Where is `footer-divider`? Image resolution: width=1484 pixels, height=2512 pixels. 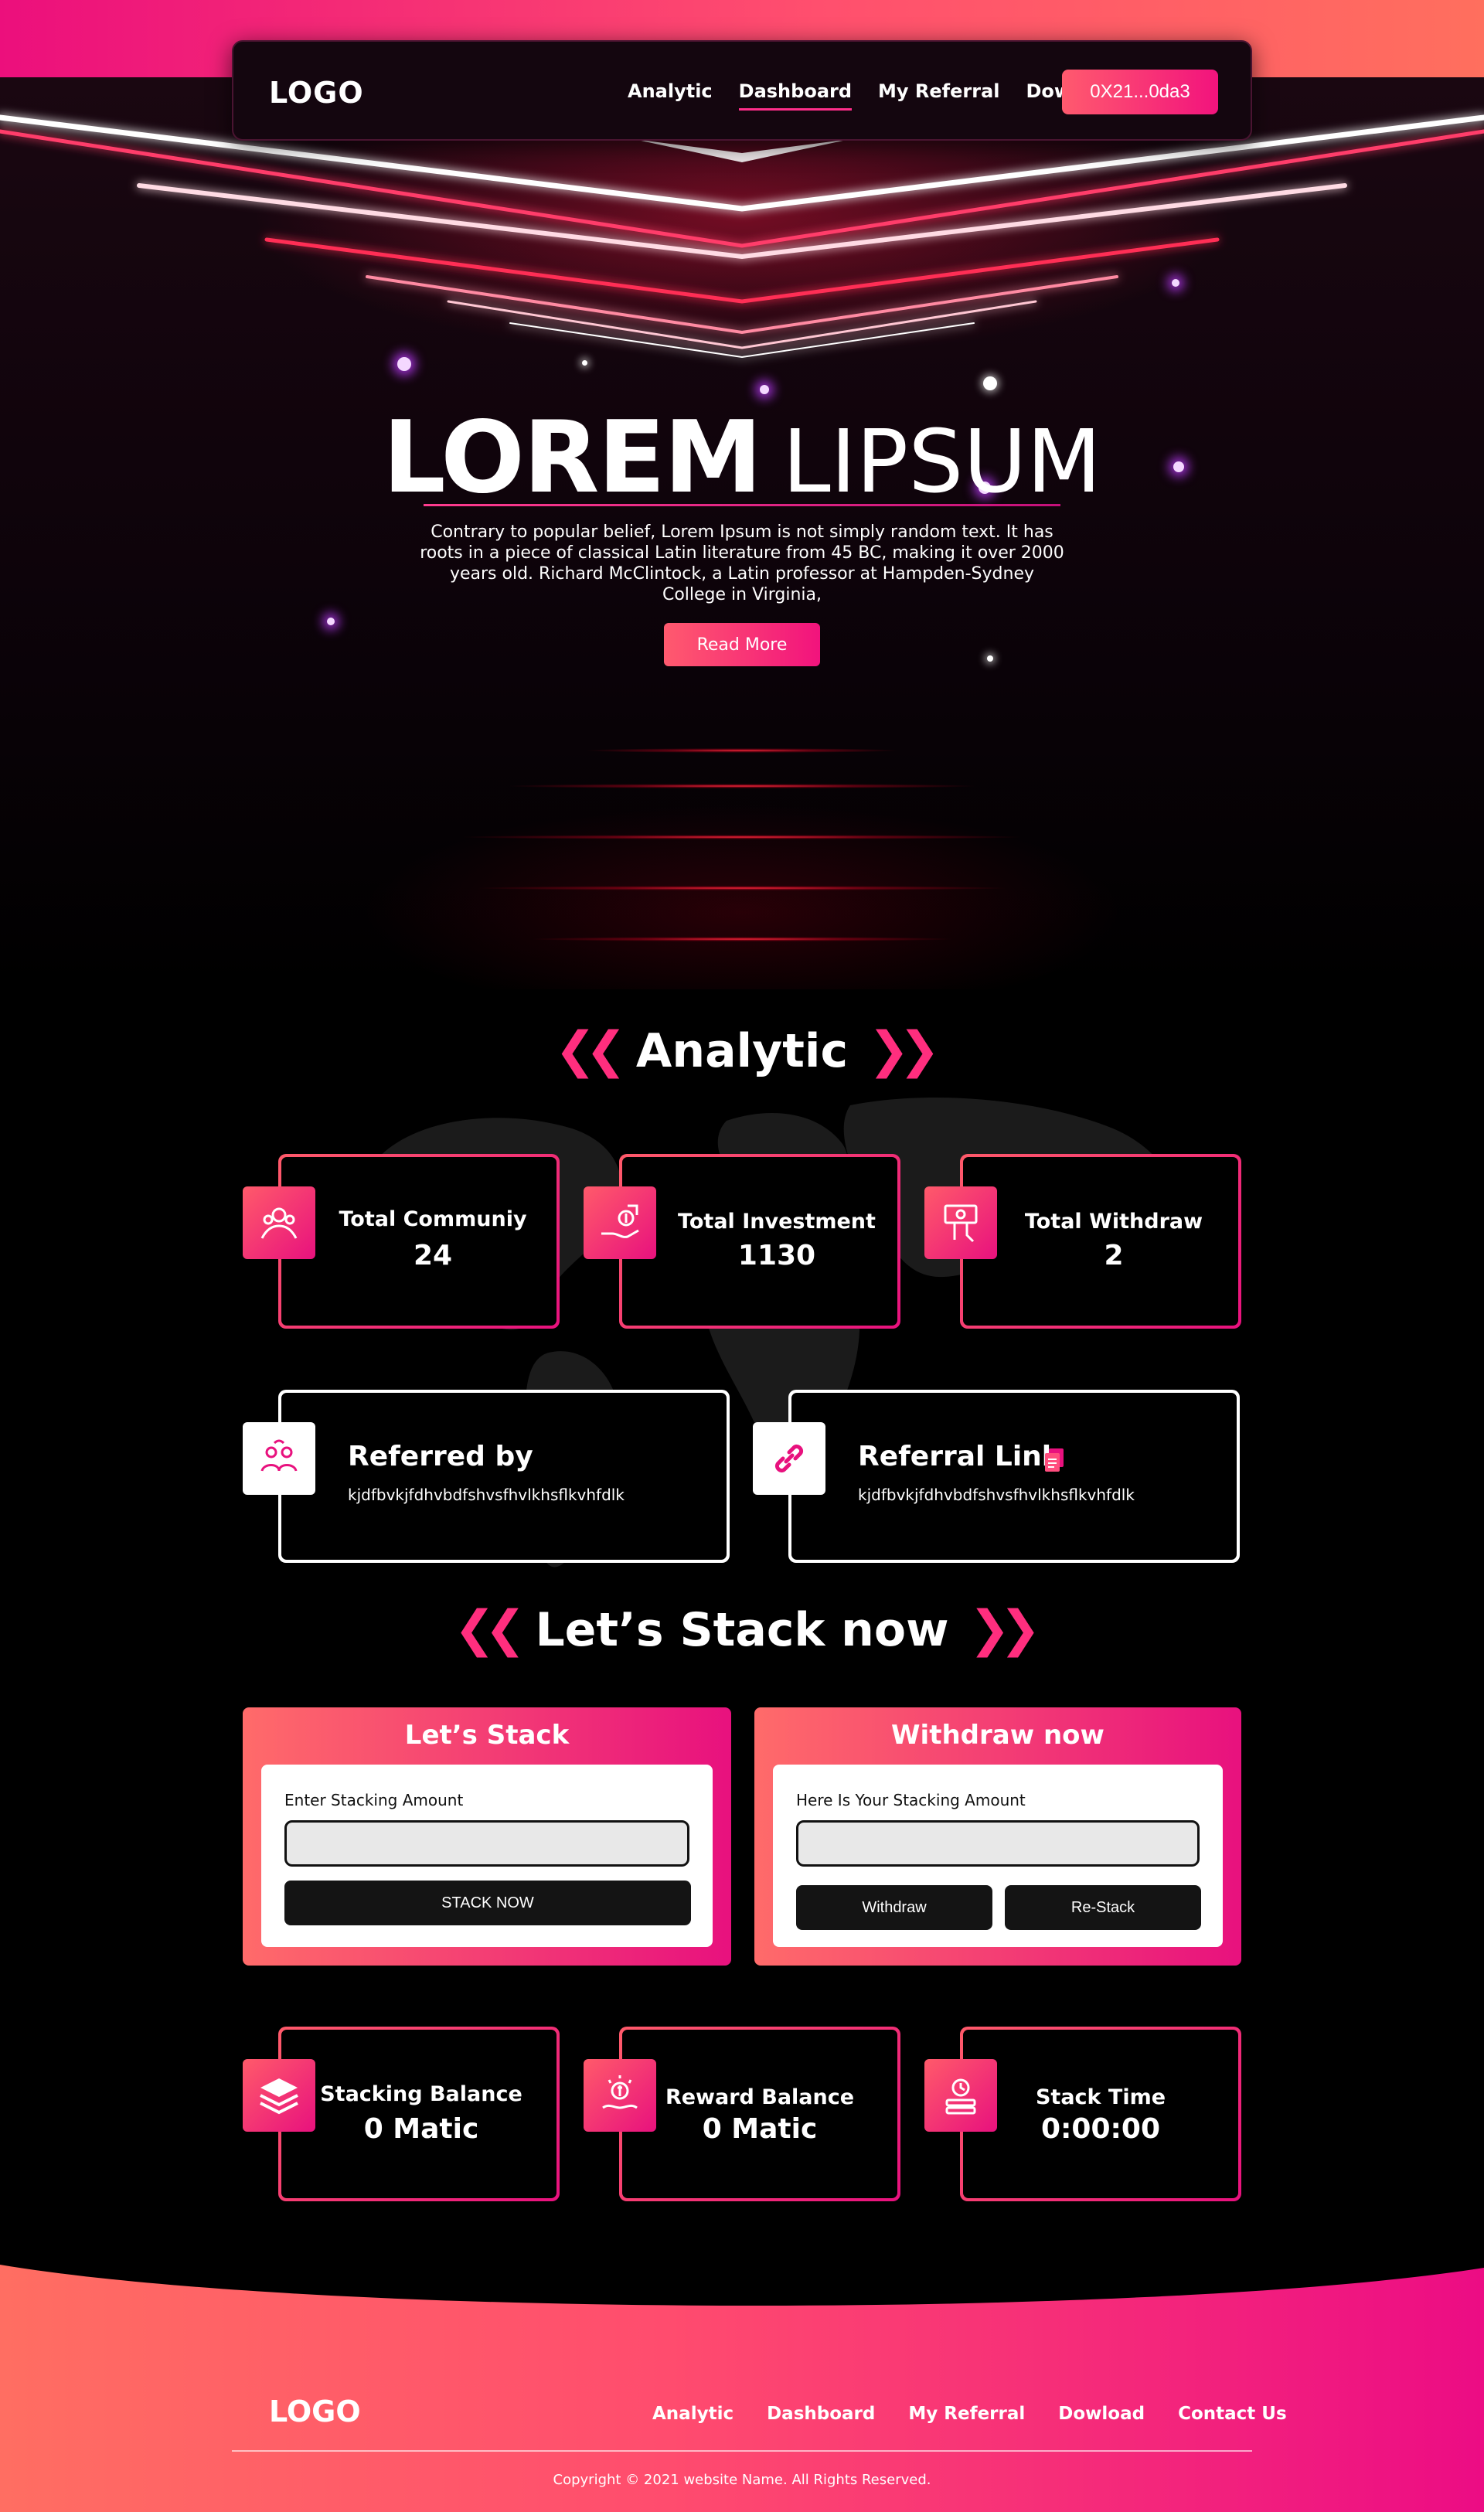 footer-divider is located at coordinates (742, 2451).